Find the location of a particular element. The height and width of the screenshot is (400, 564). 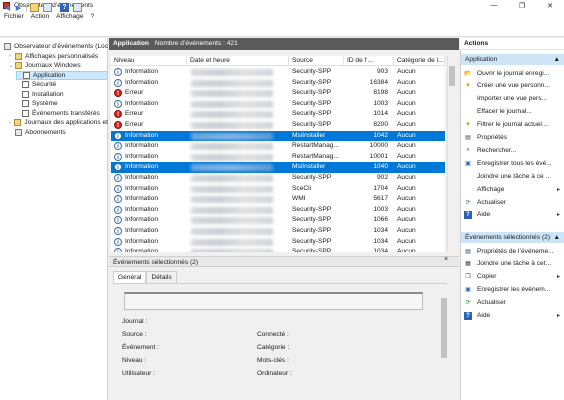

action-icon-spacer is located at coordinates (468, 112).